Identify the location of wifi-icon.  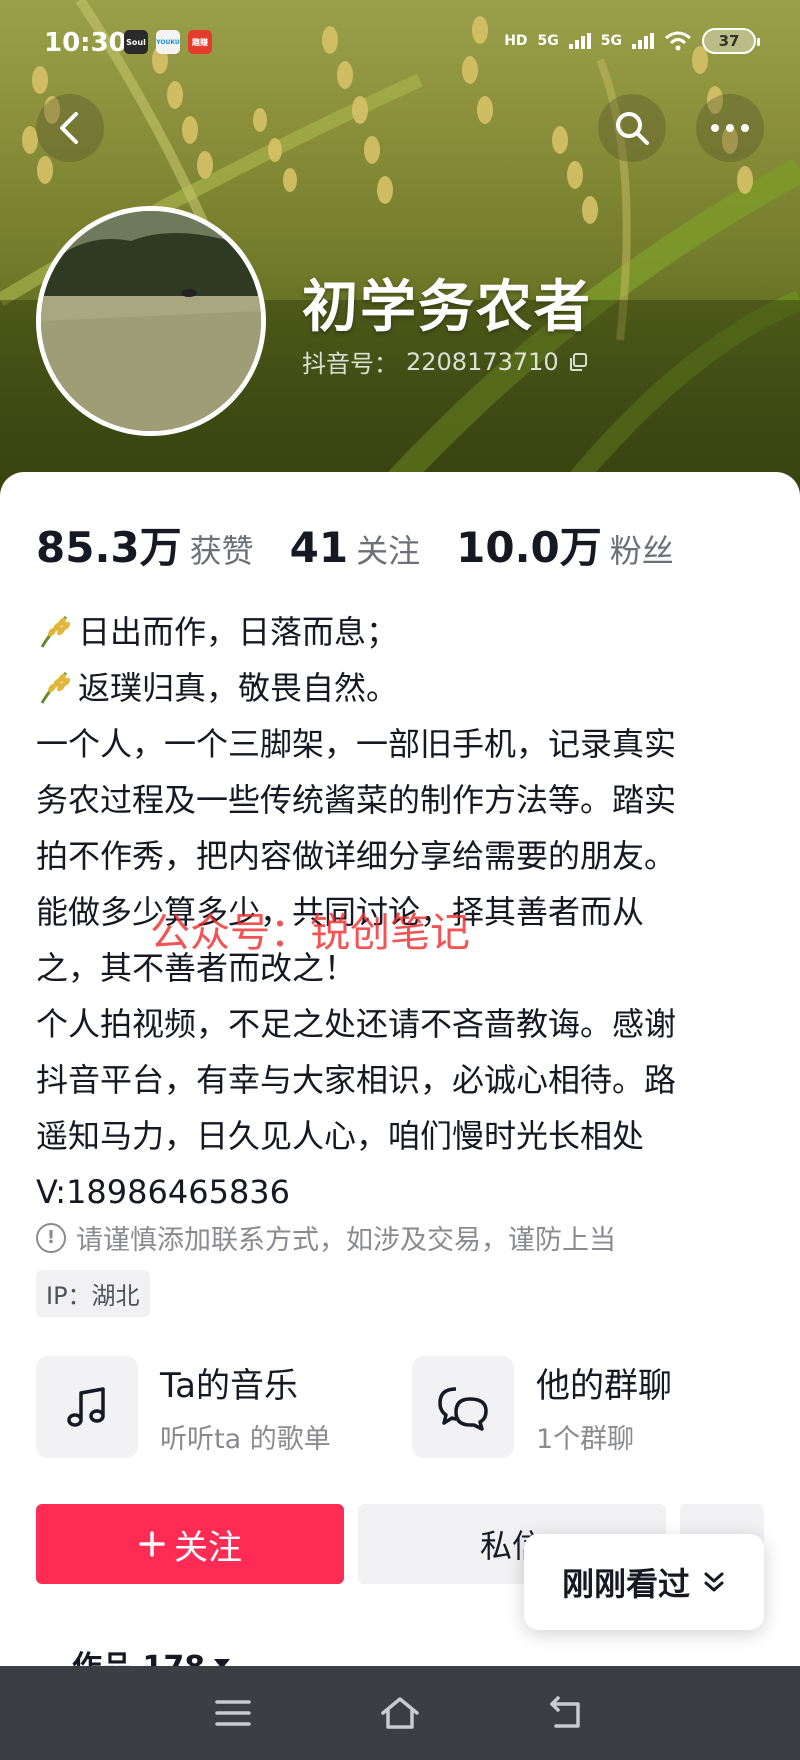
(678, 41).